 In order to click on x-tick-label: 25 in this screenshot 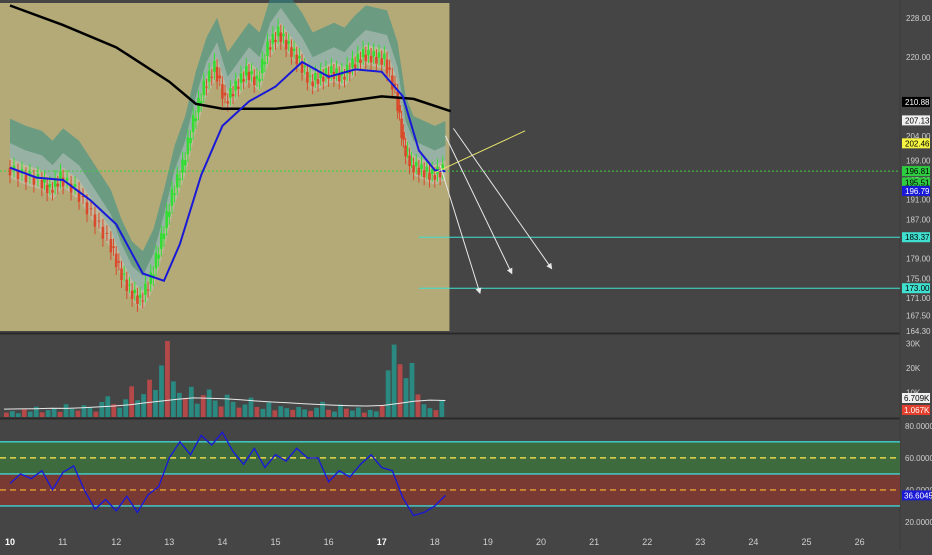, I will do `click(807, 542)`.